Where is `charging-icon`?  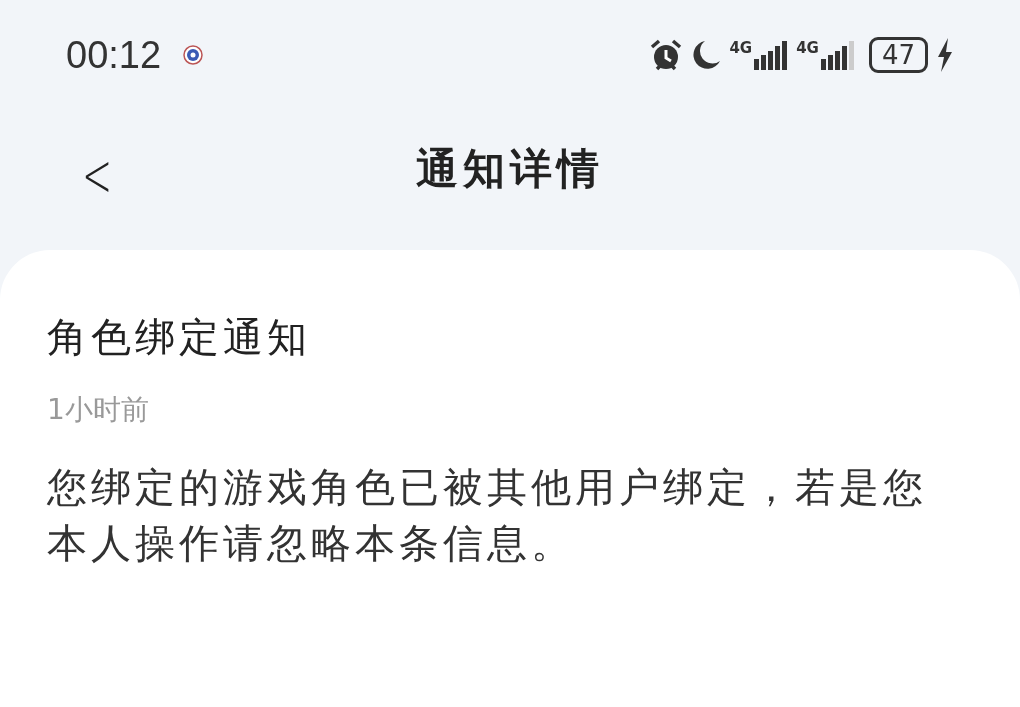 charging-icon is located at coordinates (945, 55).